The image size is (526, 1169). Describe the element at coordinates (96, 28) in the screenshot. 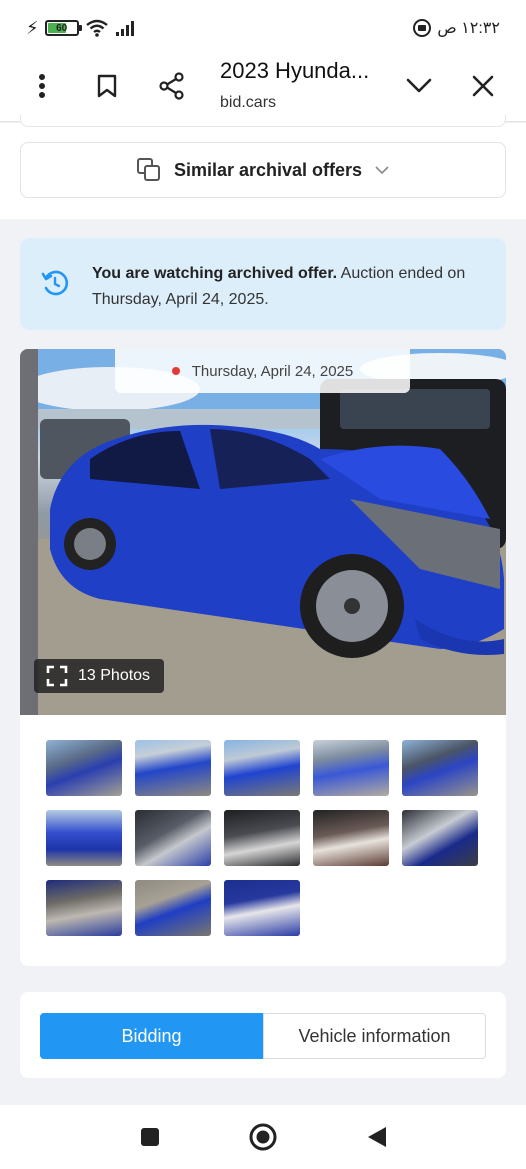

I see `wifi-icon` at that location.